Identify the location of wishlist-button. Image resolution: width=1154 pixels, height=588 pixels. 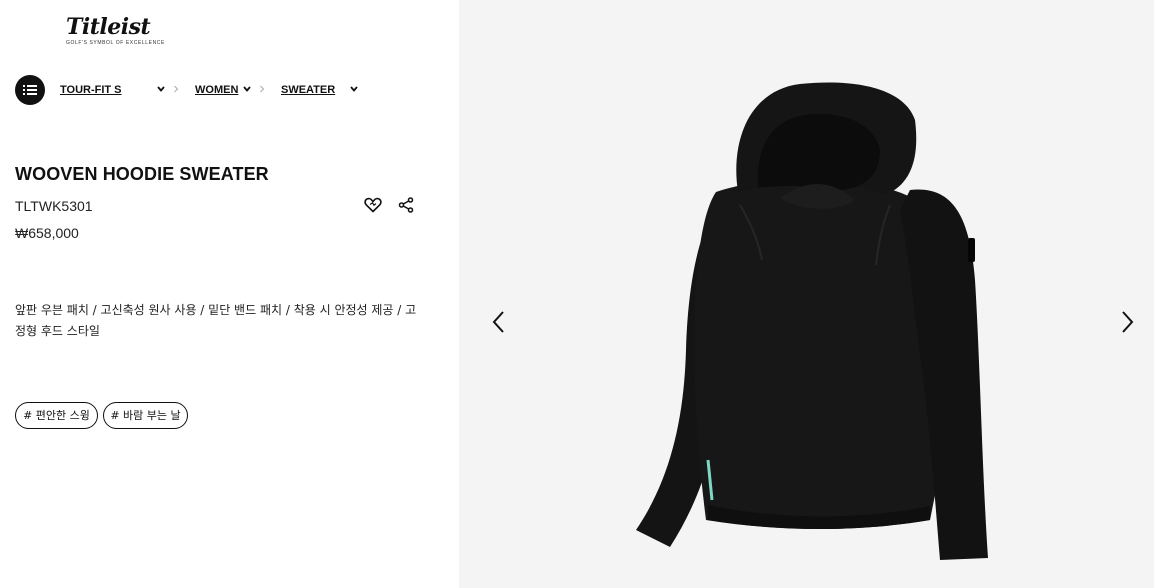
(373, 205).